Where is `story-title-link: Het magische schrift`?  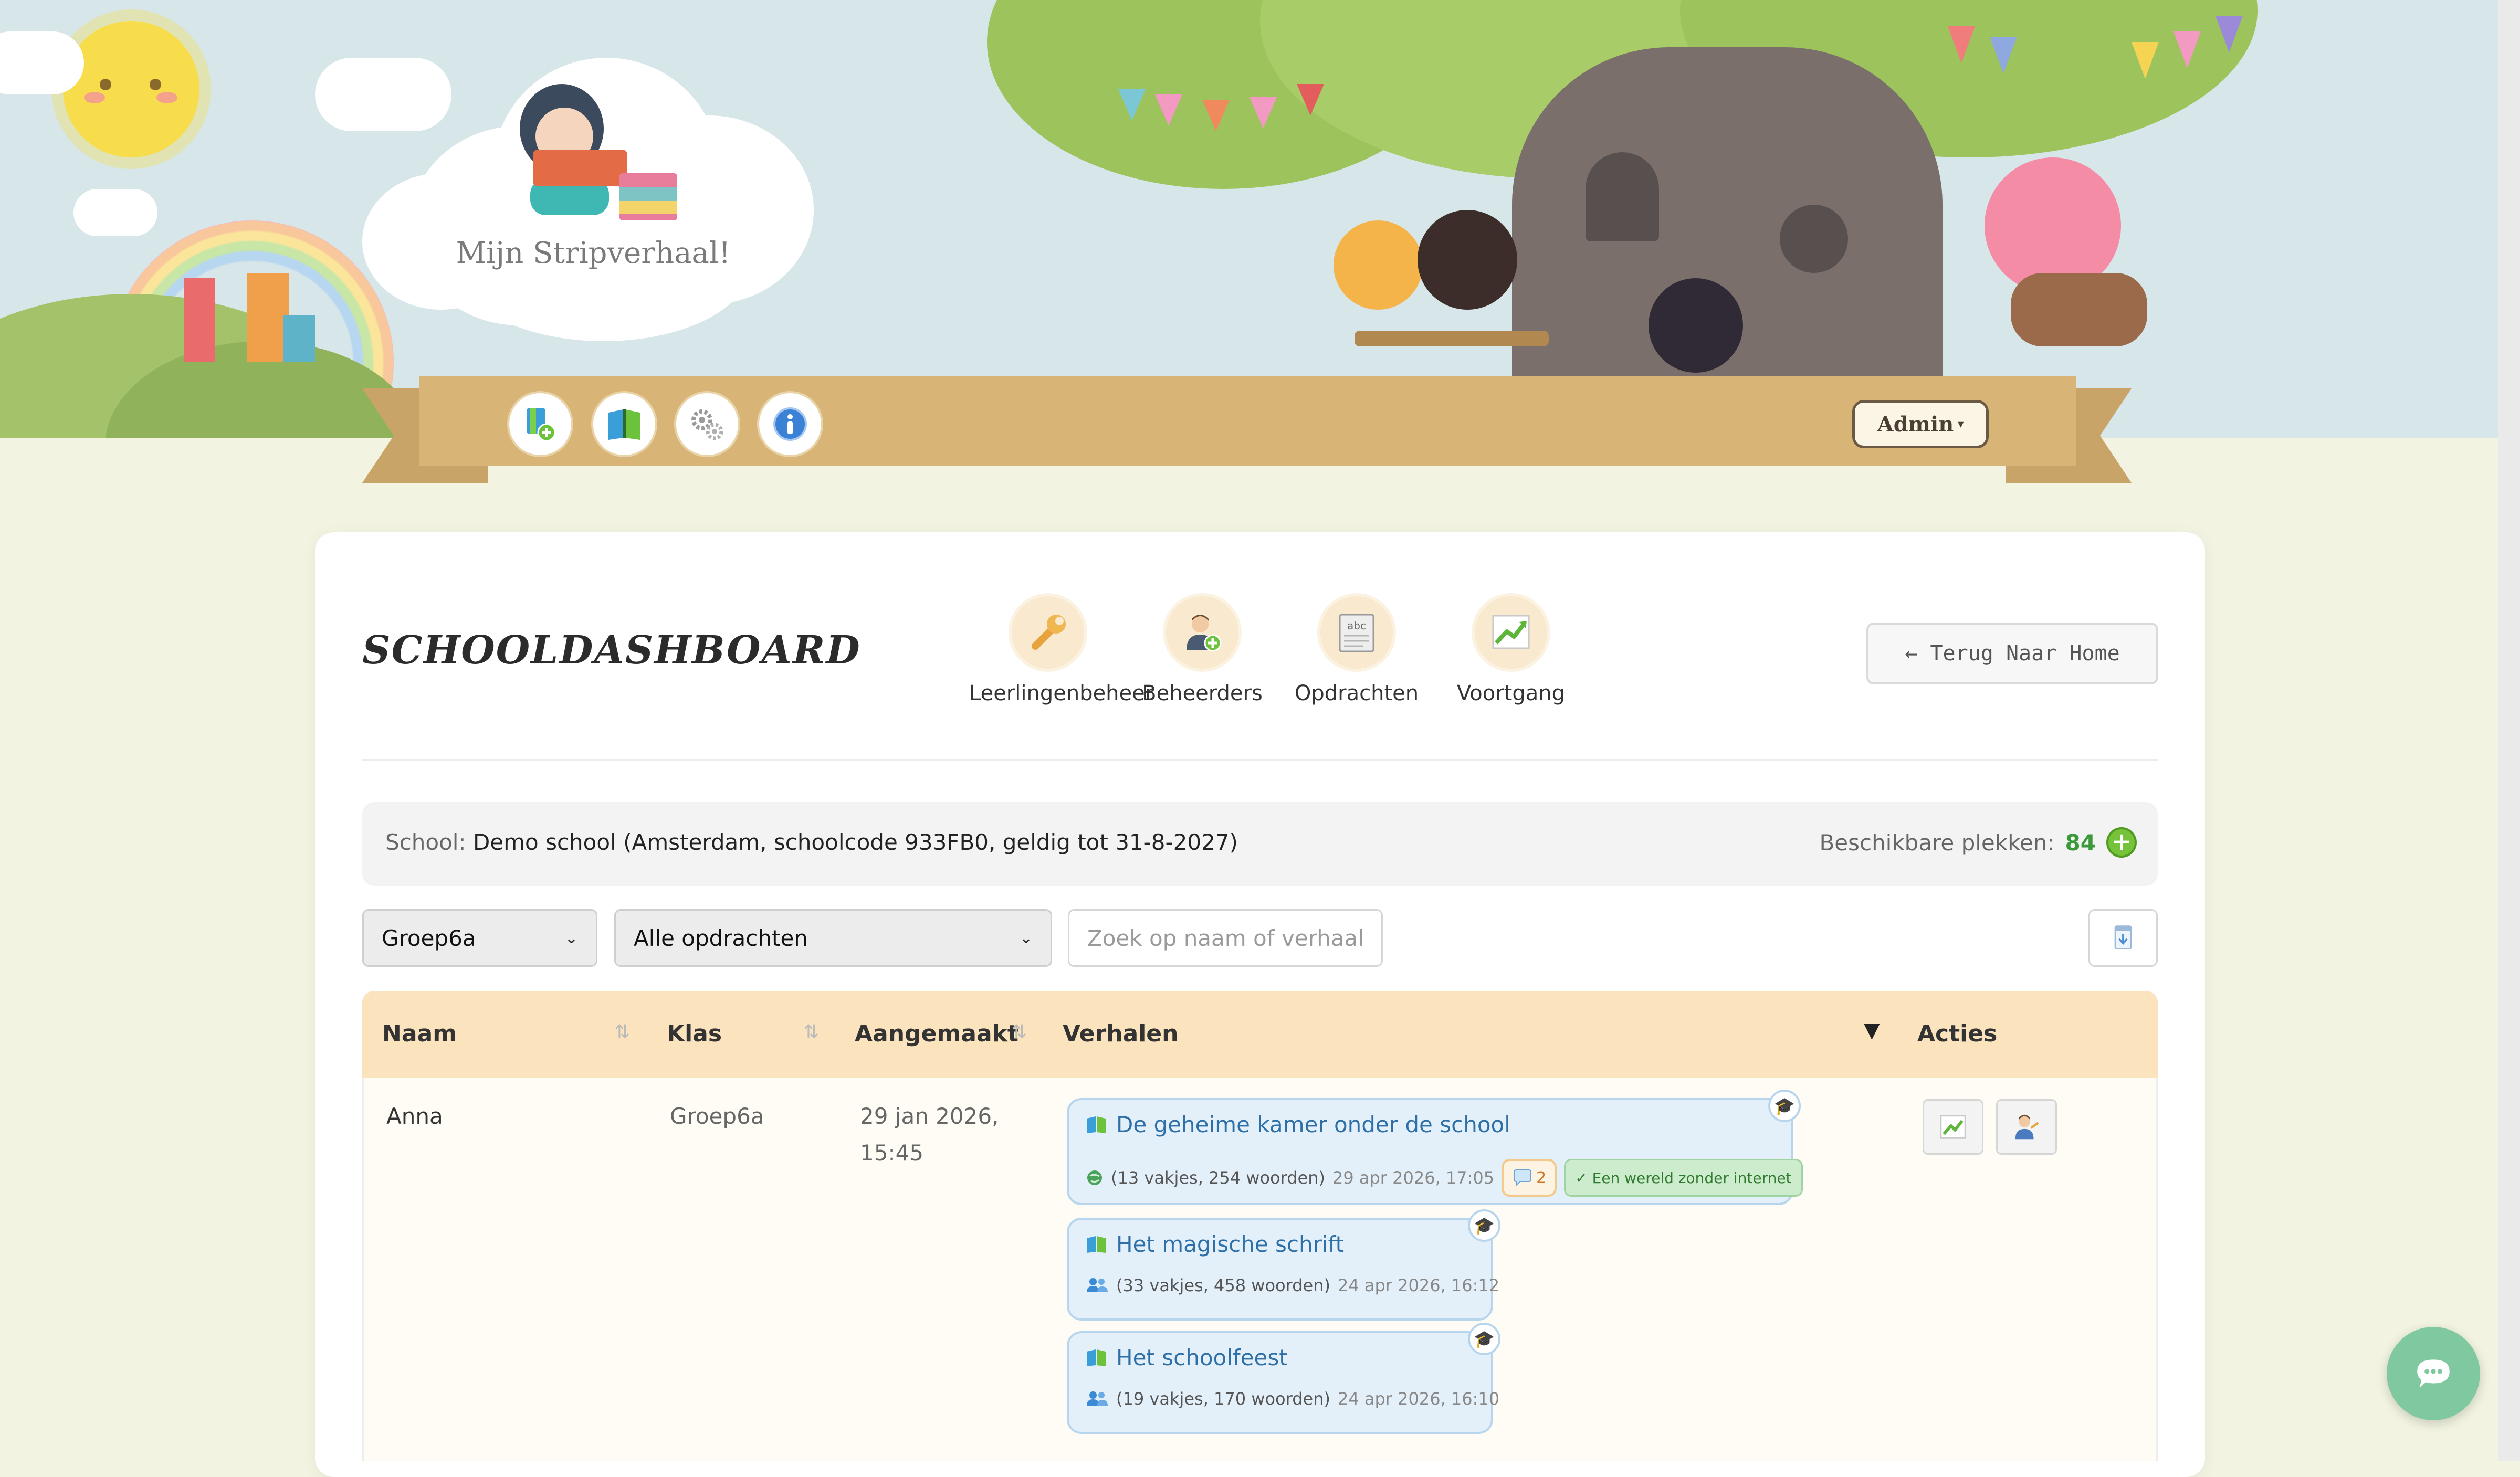
story-title-link: Het magische schrift is located at coordinates (1215, 1244).